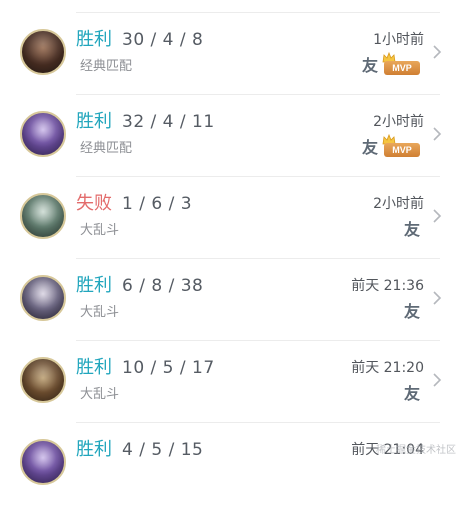 This screenshot has width=460, height=505. I want to click on match-time: 前天 21:20, so click(387, 368).